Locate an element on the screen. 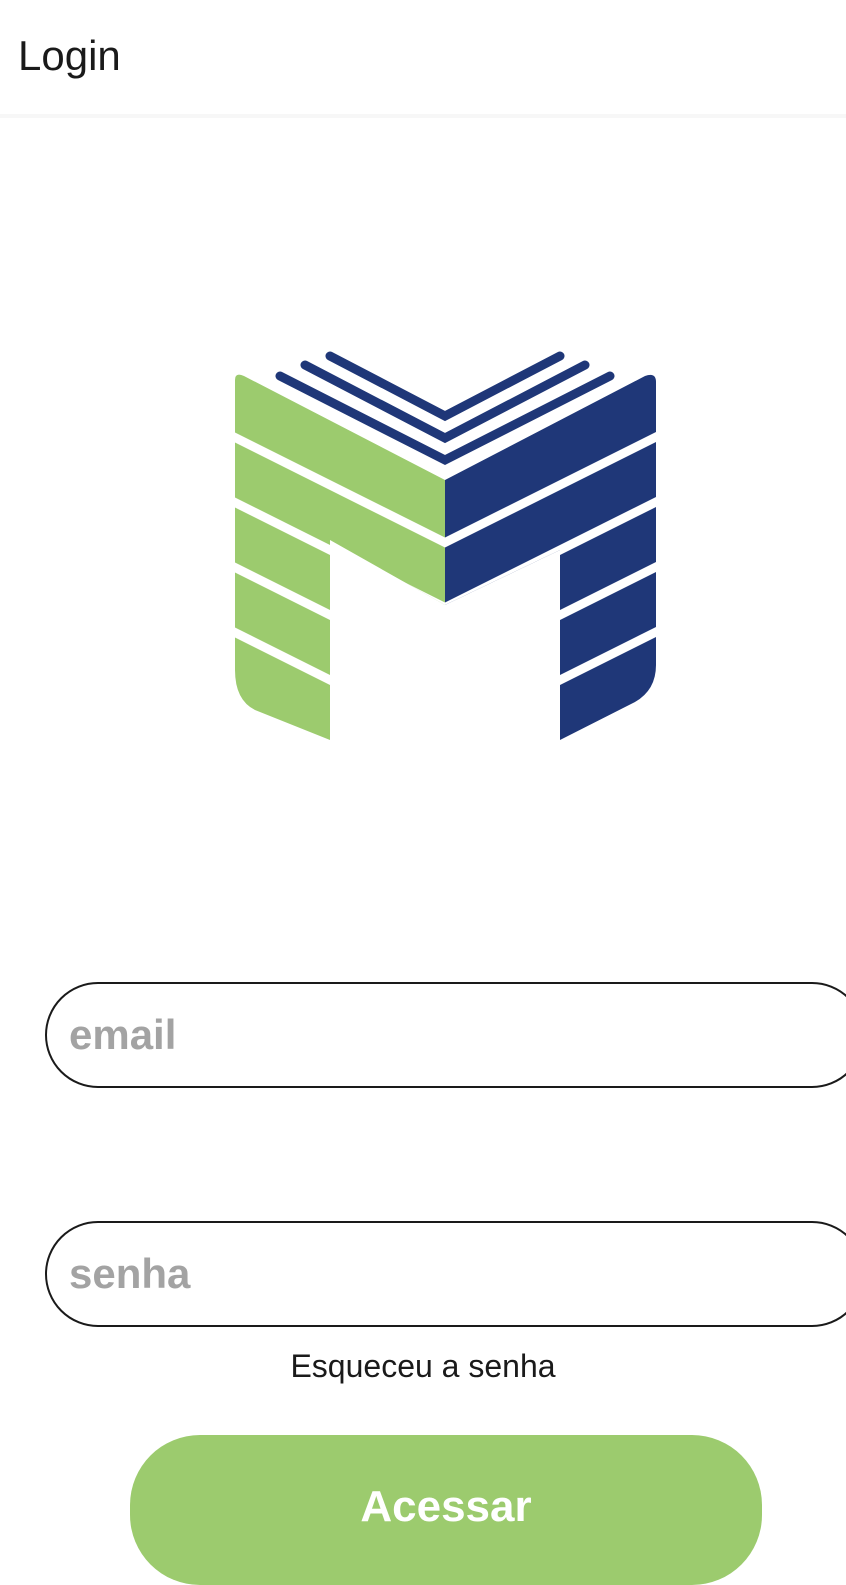 The image size is (846, 1585). m-logo-icon is located at coordinates (445, 546).